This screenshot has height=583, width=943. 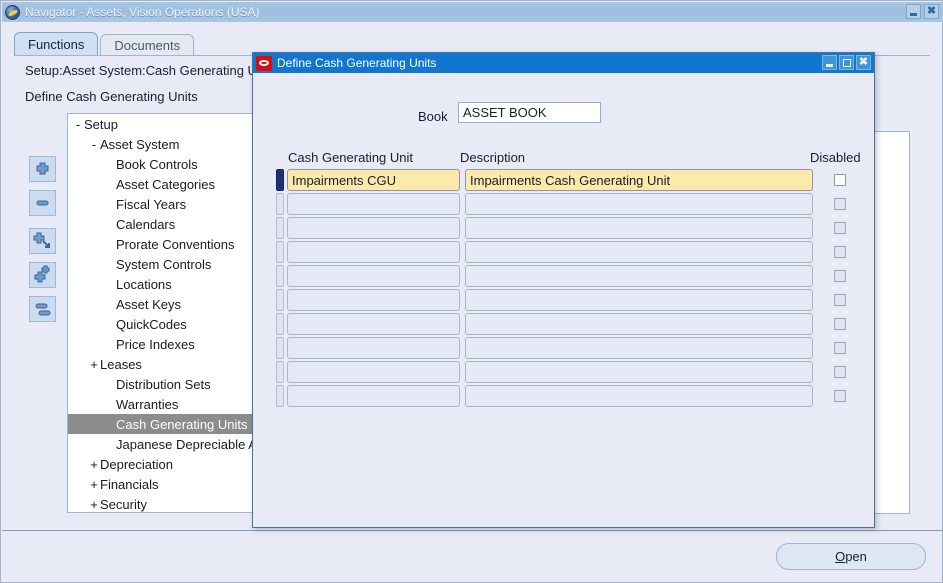 What do you see at coordinates (166, 484) in the screenshot?
I see `tree-item: + Financials` at bounding box center [166, 484].